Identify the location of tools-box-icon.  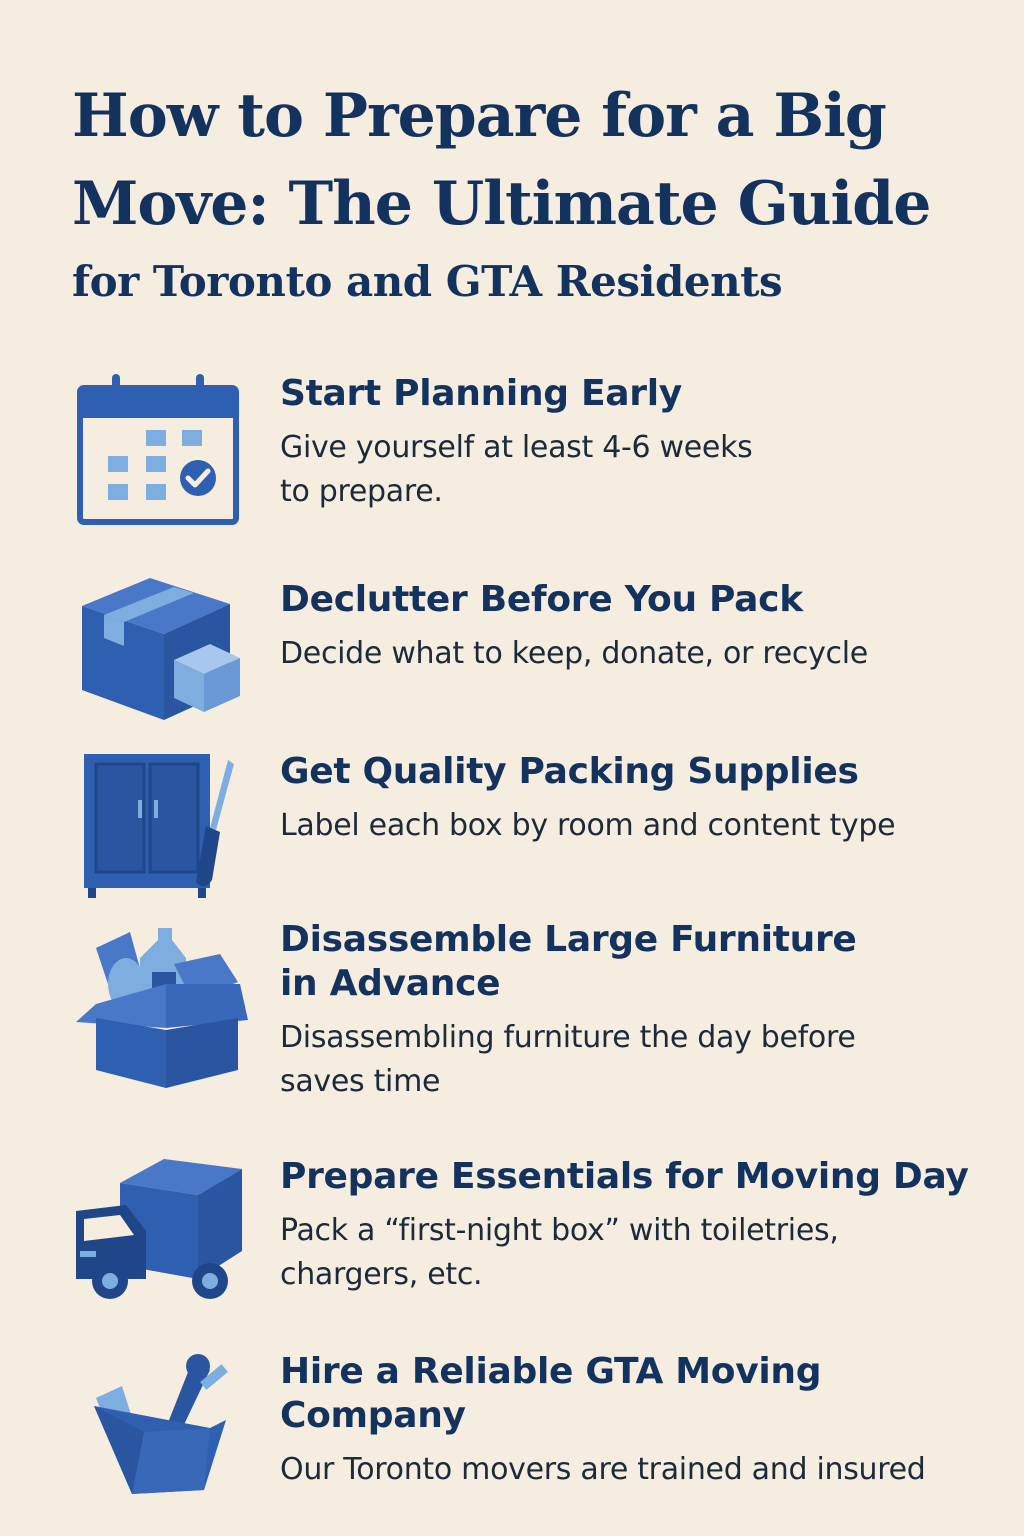
(159, 1427).